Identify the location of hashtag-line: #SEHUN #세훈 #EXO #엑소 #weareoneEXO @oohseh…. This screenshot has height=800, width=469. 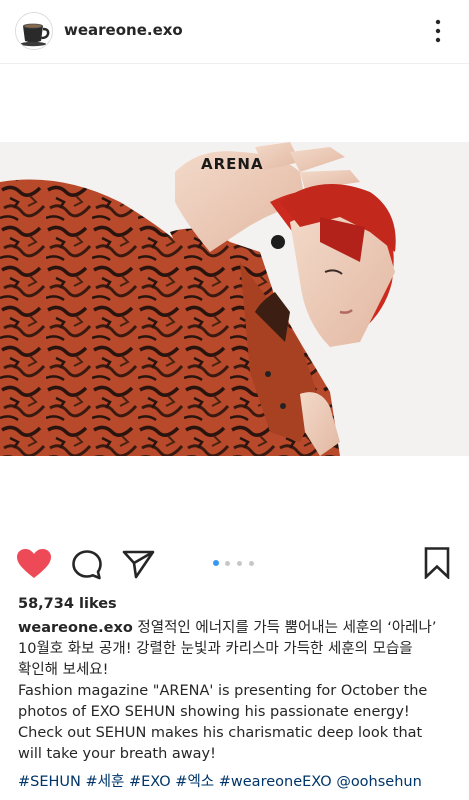
(241, 782).